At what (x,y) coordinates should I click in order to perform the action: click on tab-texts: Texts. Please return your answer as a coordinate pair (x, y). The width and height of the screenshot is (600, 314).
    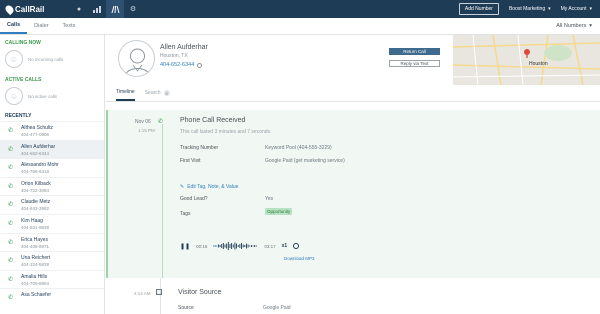
    Looking at the image, I should click on (69, 26).